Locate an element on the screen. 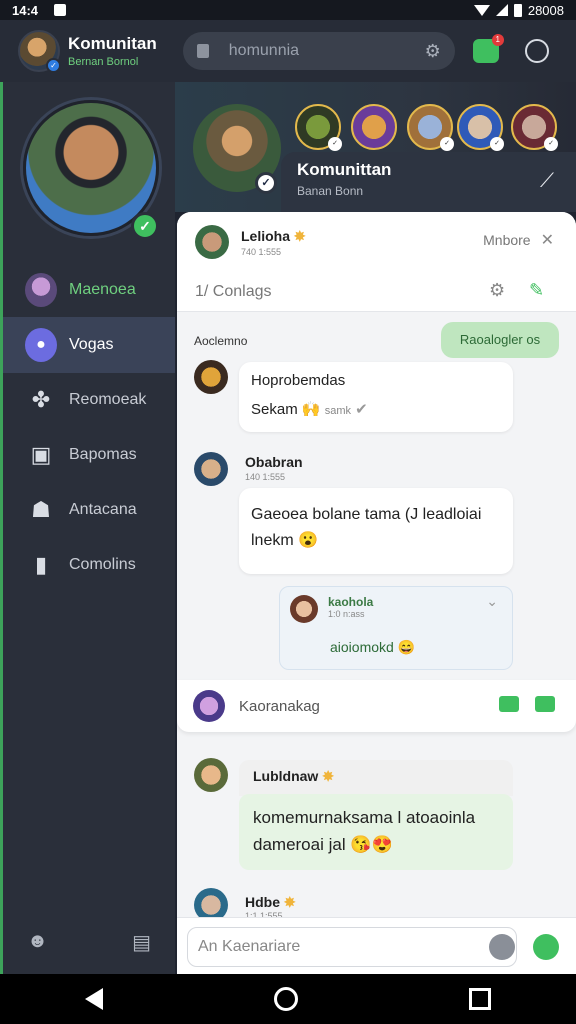  battery-icon is located at coordinates (517, 10).